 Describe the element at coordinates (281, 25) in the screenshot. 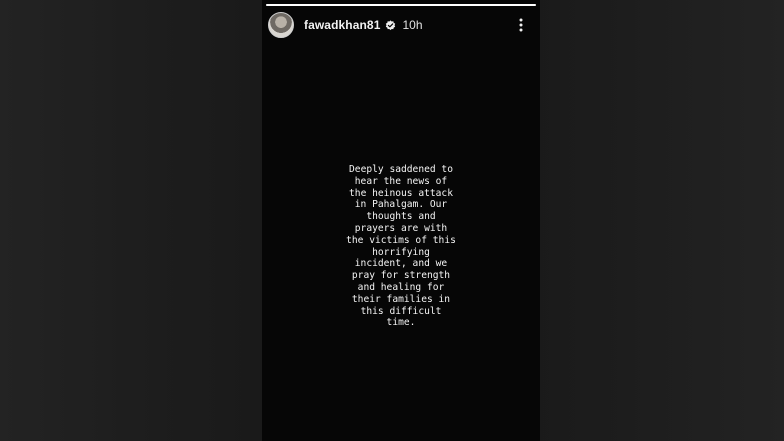

I see `profile-avatar` at that location.